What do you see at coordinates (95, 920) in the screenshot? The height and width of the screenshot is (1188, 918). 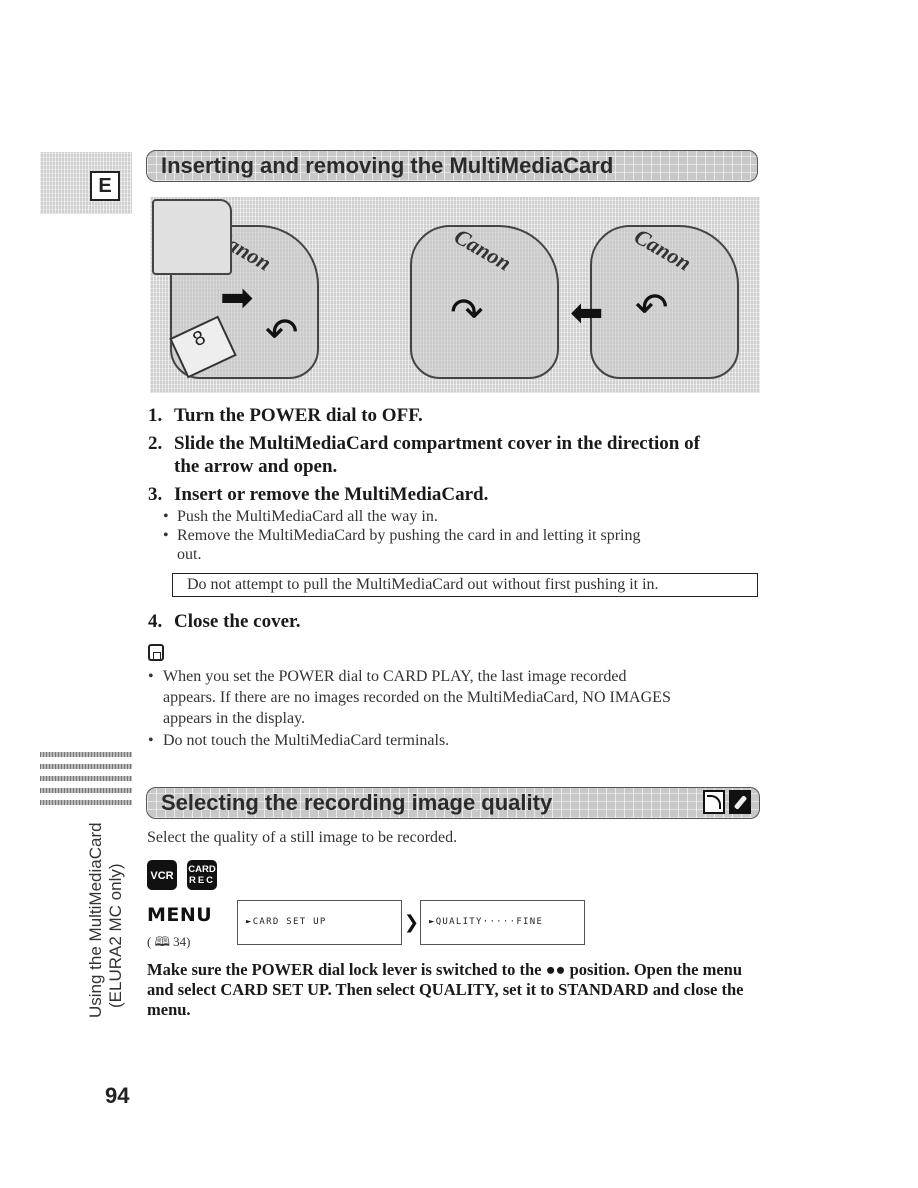 I see `chapter-title-line1: Using the MultiMediaCard` at bounding box center [95, 920].